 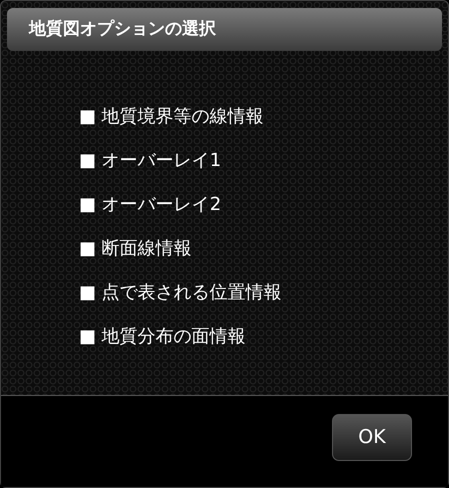 I want to click on dialog-title: 地質図オプションの選択, so click(x=122, y=29).